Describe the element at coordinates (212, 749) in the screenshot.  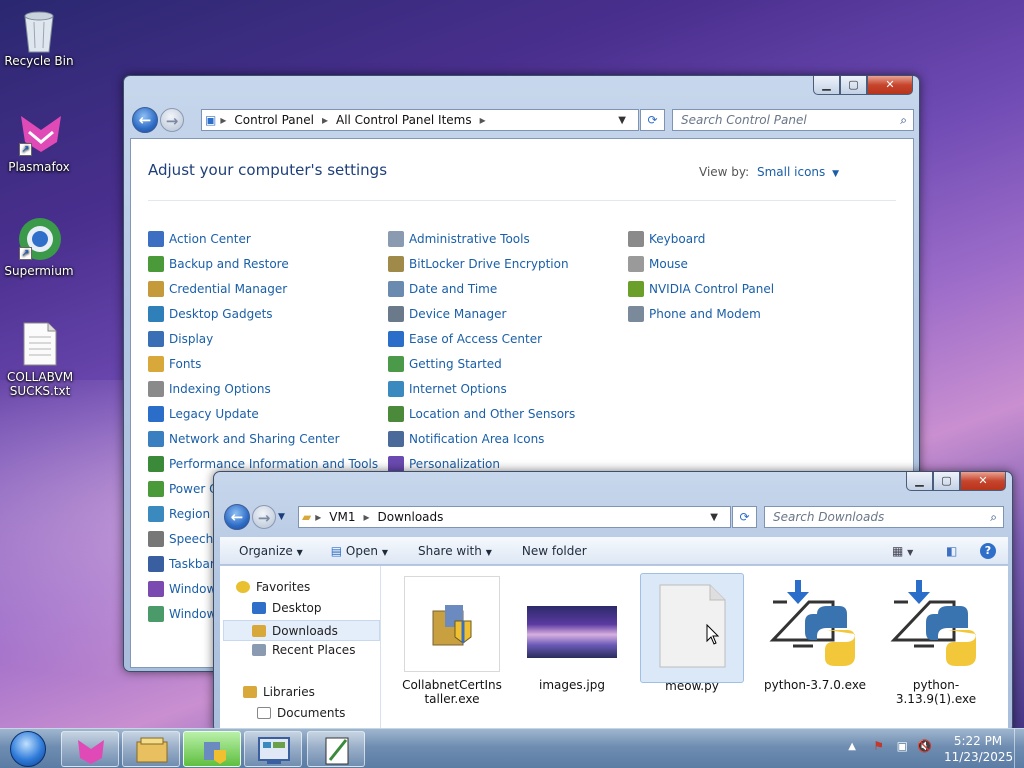
I see `taskbar-installer-button` at that location.